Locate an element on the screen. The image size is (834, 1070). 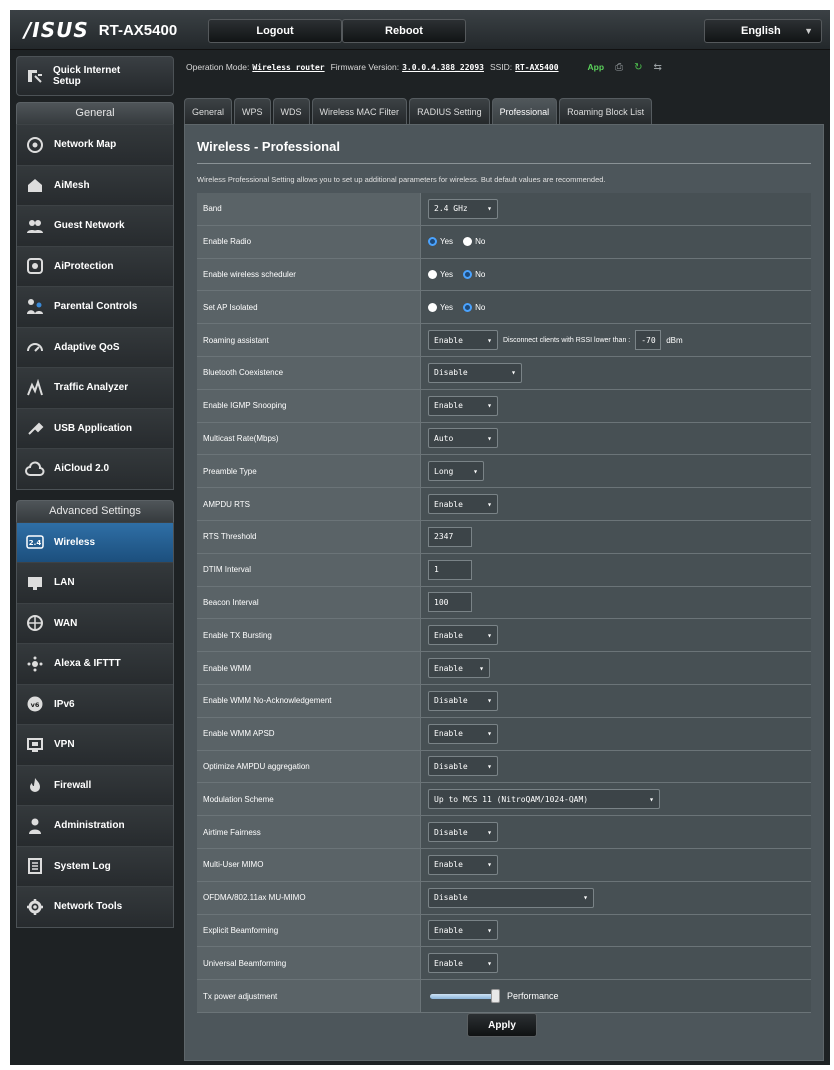
internet-status-icon: ↻ is located at coordinates (638, 67).